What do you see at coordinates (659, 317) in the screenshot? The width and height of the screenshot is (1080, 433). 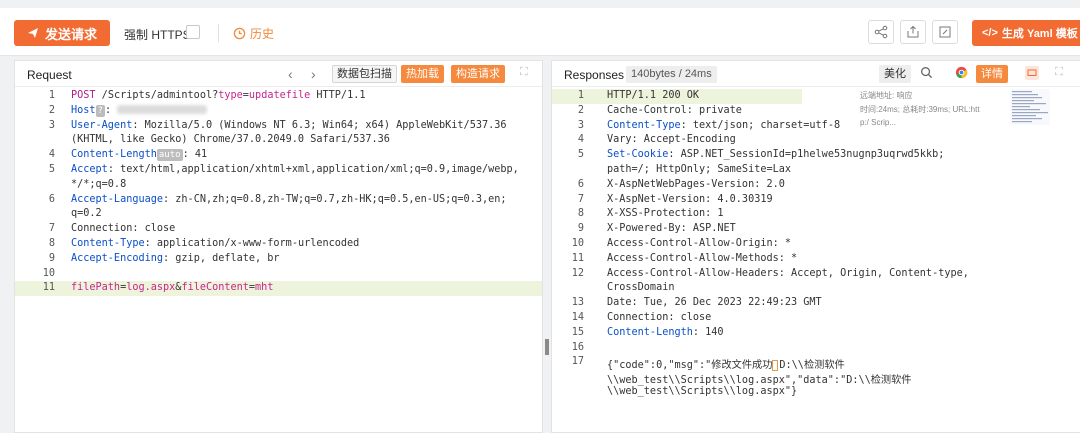 I see `code-line: Connection: close` at bounding box center [659, 317].